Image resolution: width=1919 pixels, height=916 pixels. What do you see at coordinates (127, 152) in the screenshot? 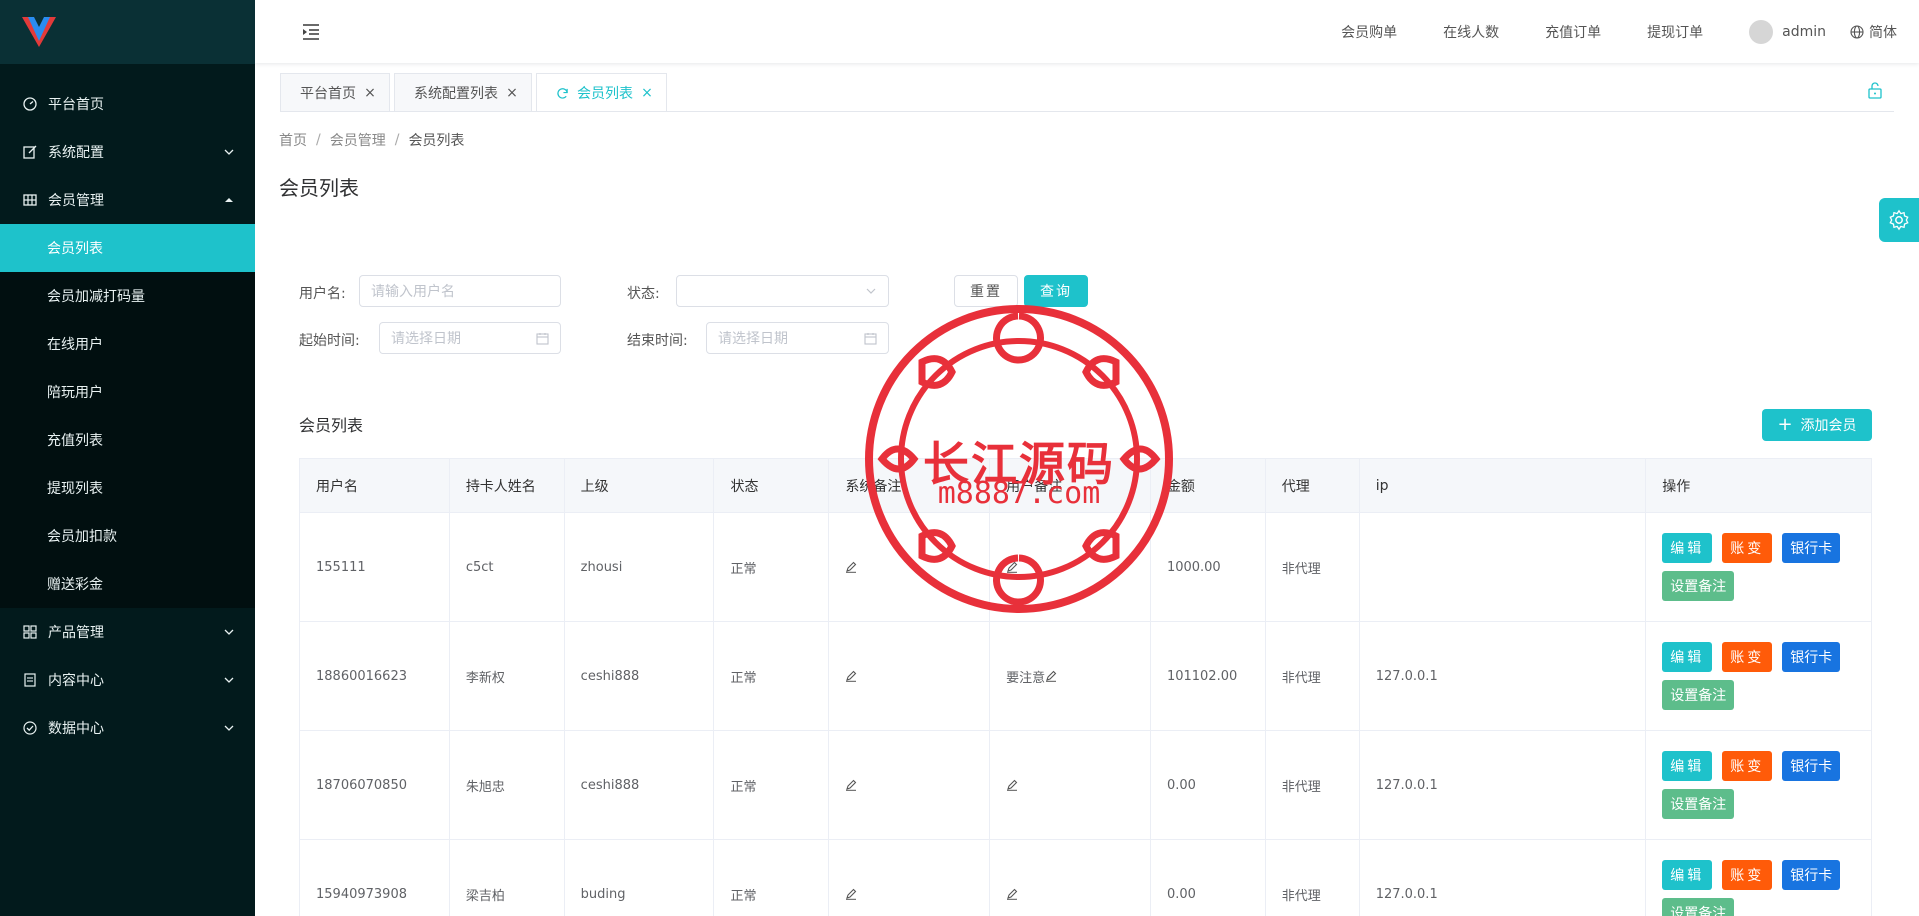
I see `sidebar-item-system-config: 系统配置` at bounding box center [127, 152].